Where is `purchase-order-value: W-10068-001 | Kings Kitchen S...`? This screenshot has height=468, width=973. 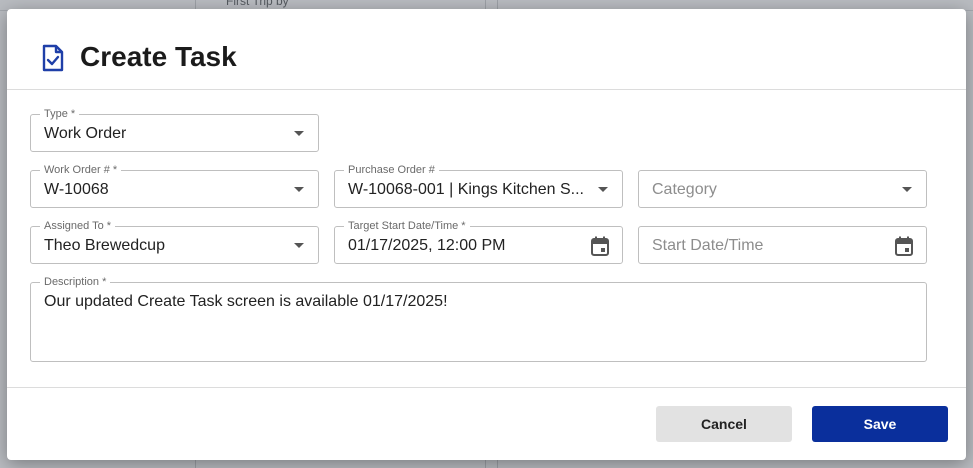 purchase-order-value: W-10068-001 | Kings Kitchen S... is located at coordinates (466, 189).